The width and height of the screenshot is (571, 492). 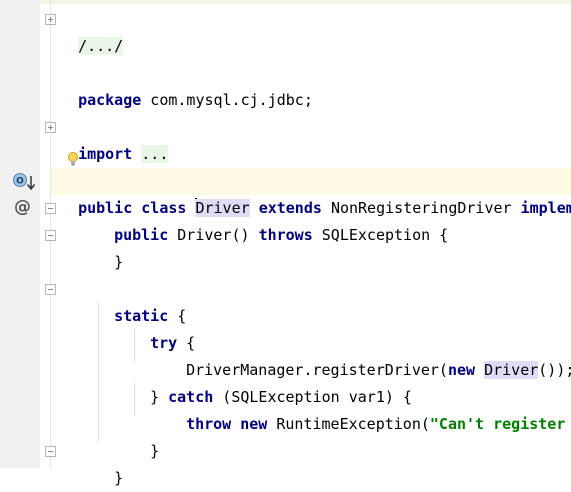 What do you see at coordinates (92, 30) in the screenshot?
I see `code-line-header: /.../` at bounding box center [92, 30].